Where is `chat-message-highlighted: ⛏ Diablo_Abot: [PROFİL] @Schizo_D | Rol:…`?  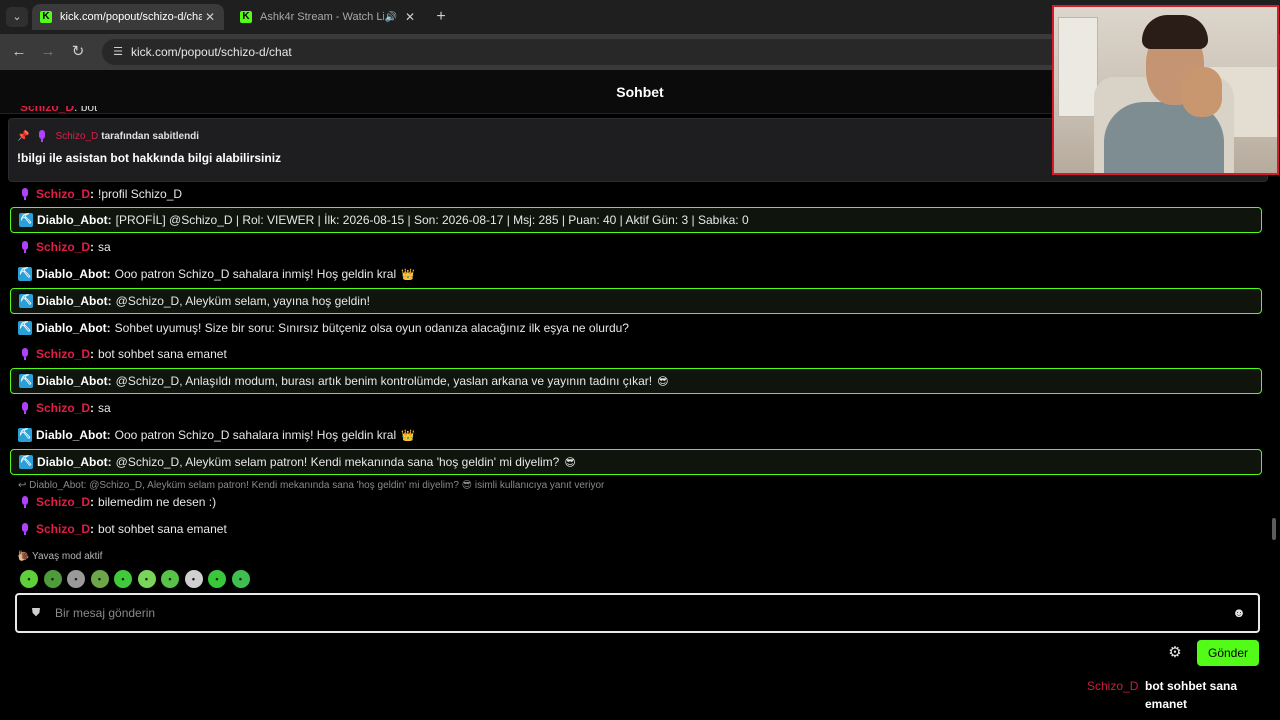 chat-message-highlighted: ⛏ Diablo_Abot: [PROFİL] @Schizo_D | Rol:… is located at coordinates (636, 220).